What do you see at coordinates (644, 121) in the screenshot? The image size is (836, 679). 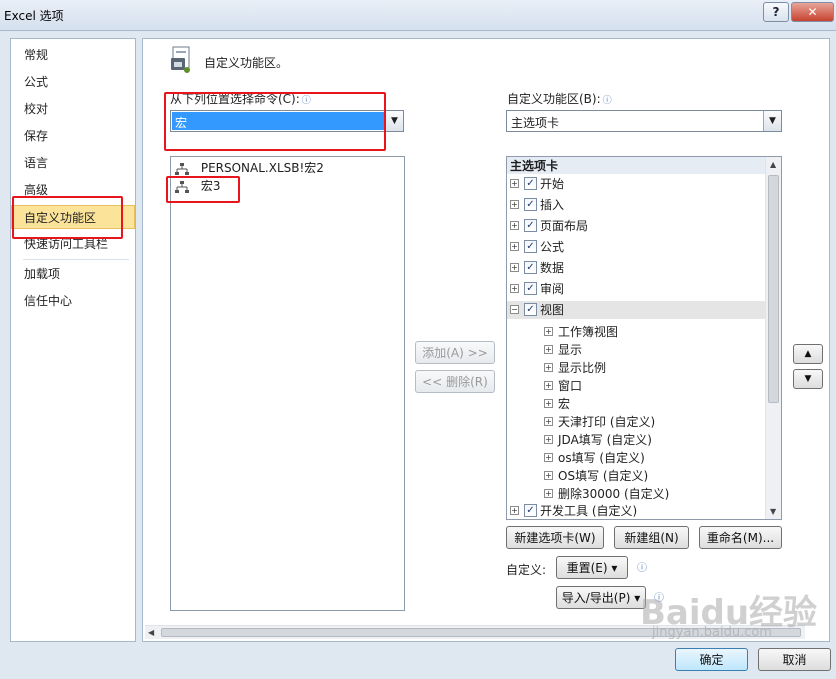 I see `customize-ribbon-dropdown: 主选项卡 ▼` at bounding box center [644, 121].